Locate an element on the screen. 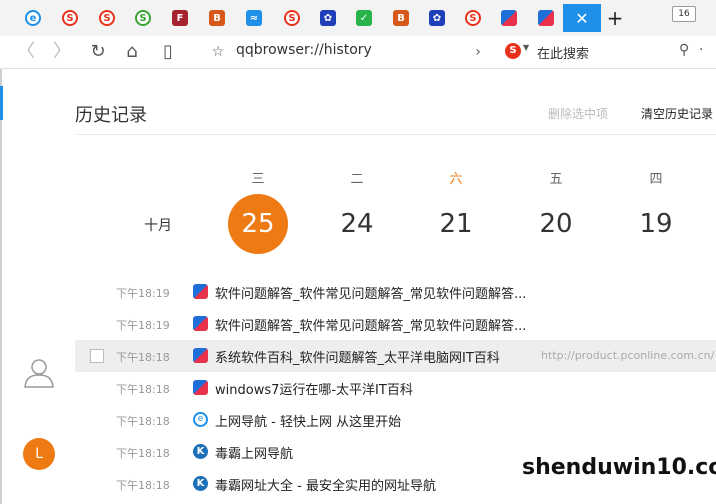 This screenshot has height=504, width=716. bookmark-star-icon: ☆ is located at coordinates (218, 52).